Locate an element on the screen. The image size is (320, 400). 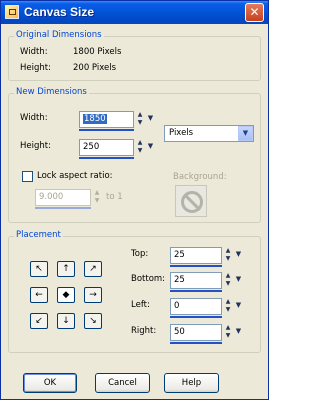
new-height-label: Height: is located at coordinates (35, 146).